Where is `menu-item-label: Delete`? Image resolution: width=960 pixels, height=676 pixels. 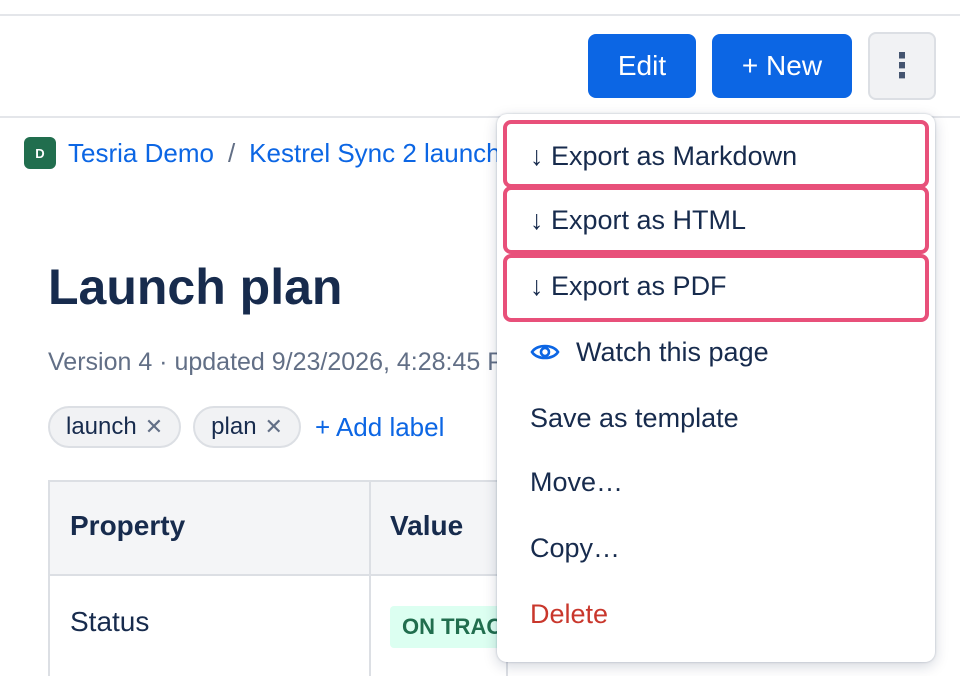 menu-item-label: Delete is located at coordinates (569, 613).